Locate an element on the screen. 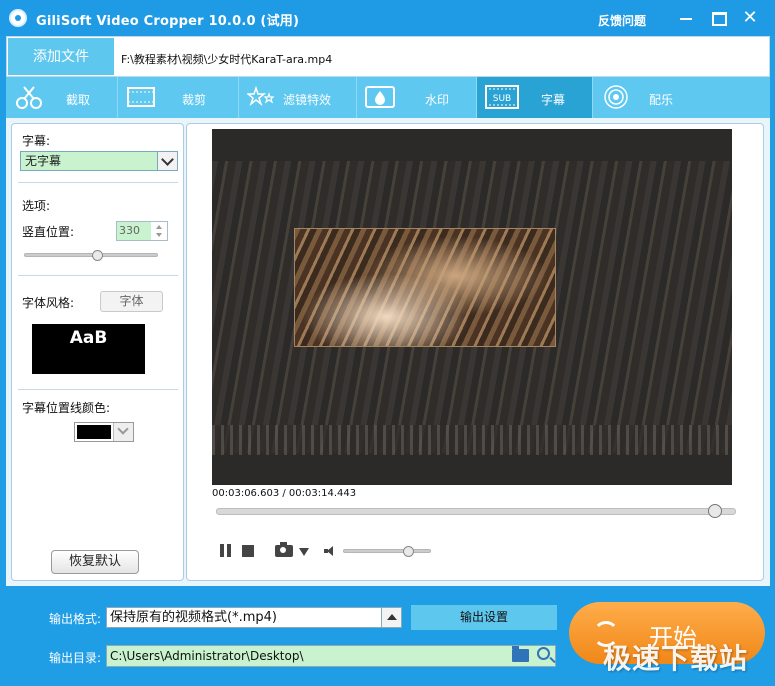 This screenshot has width=775, height=686. tab-label: 裁剪 is located at coordinates (194, 100).